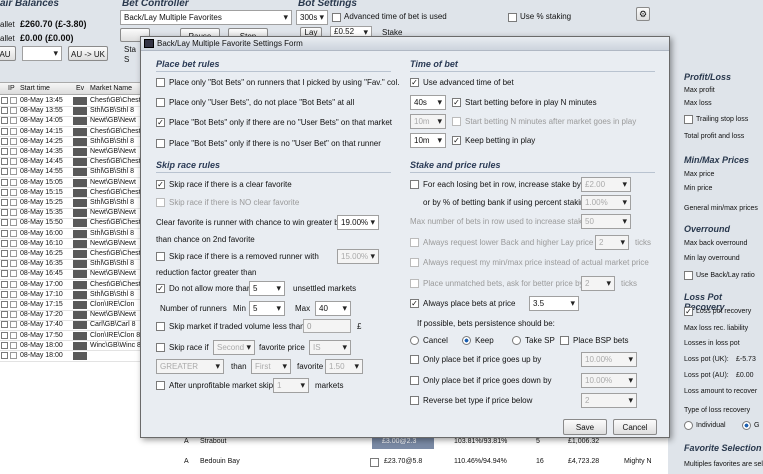  Describe the element at coordinates (516, 340) in the screenshot. I see `take-sp-radio` at that location.